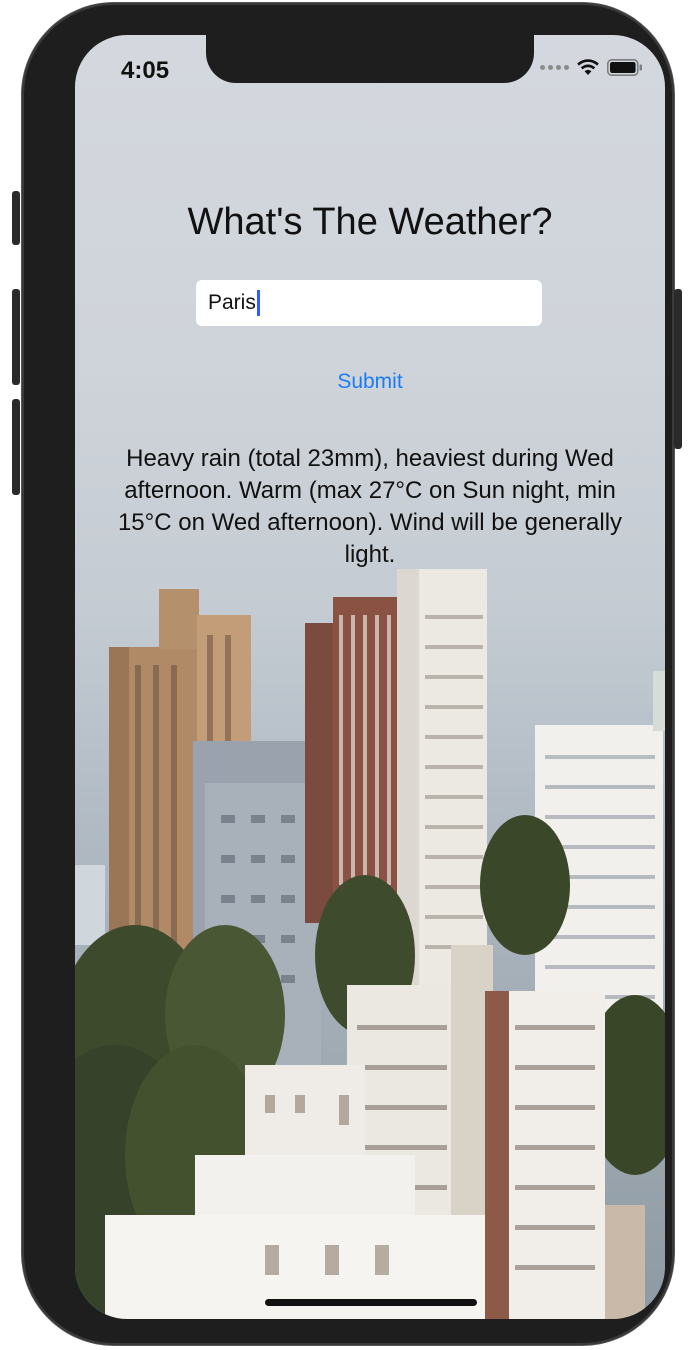 This screenshot has width=693, height=1350. Describe the element at coordinates (678, 369) in the screenshot. I see `power-button` at that location.